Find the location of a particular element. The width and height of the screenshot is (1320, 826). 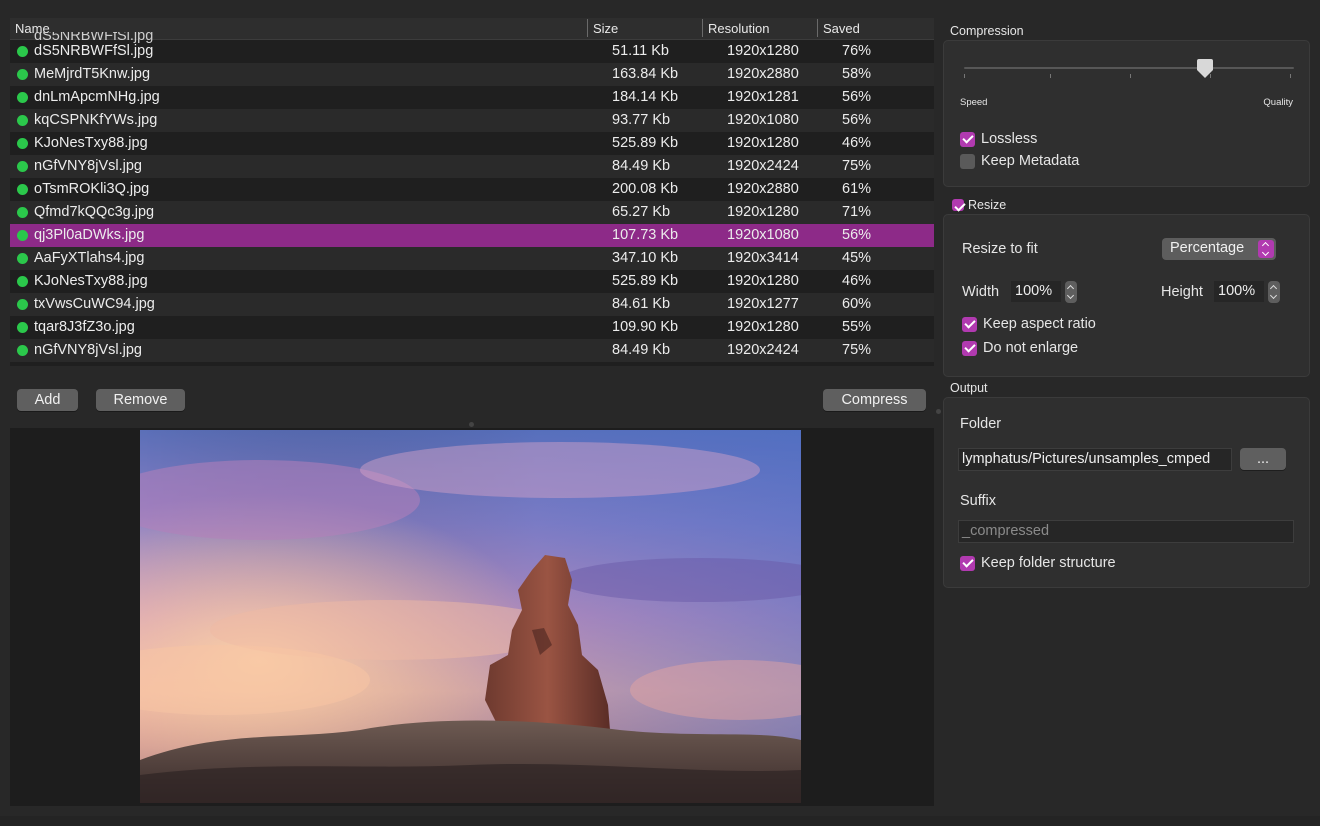

quality-slider is located at coordinates (1129, 69).